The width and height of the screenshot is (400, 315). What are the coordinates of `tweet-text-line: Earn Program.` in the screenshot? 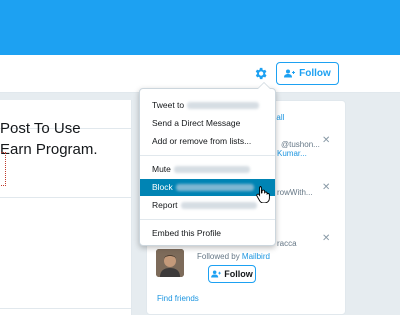 It's located at (49, 149).